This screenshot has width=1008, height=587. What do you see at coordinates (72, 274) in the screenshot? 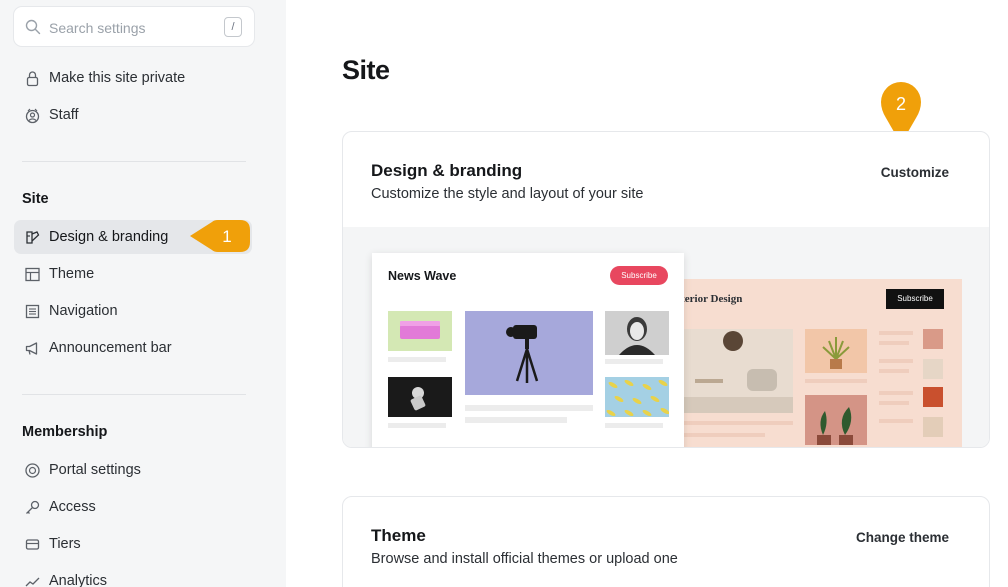
I see `sidebar-item-label: Theme` at bounding box center [72, 274].